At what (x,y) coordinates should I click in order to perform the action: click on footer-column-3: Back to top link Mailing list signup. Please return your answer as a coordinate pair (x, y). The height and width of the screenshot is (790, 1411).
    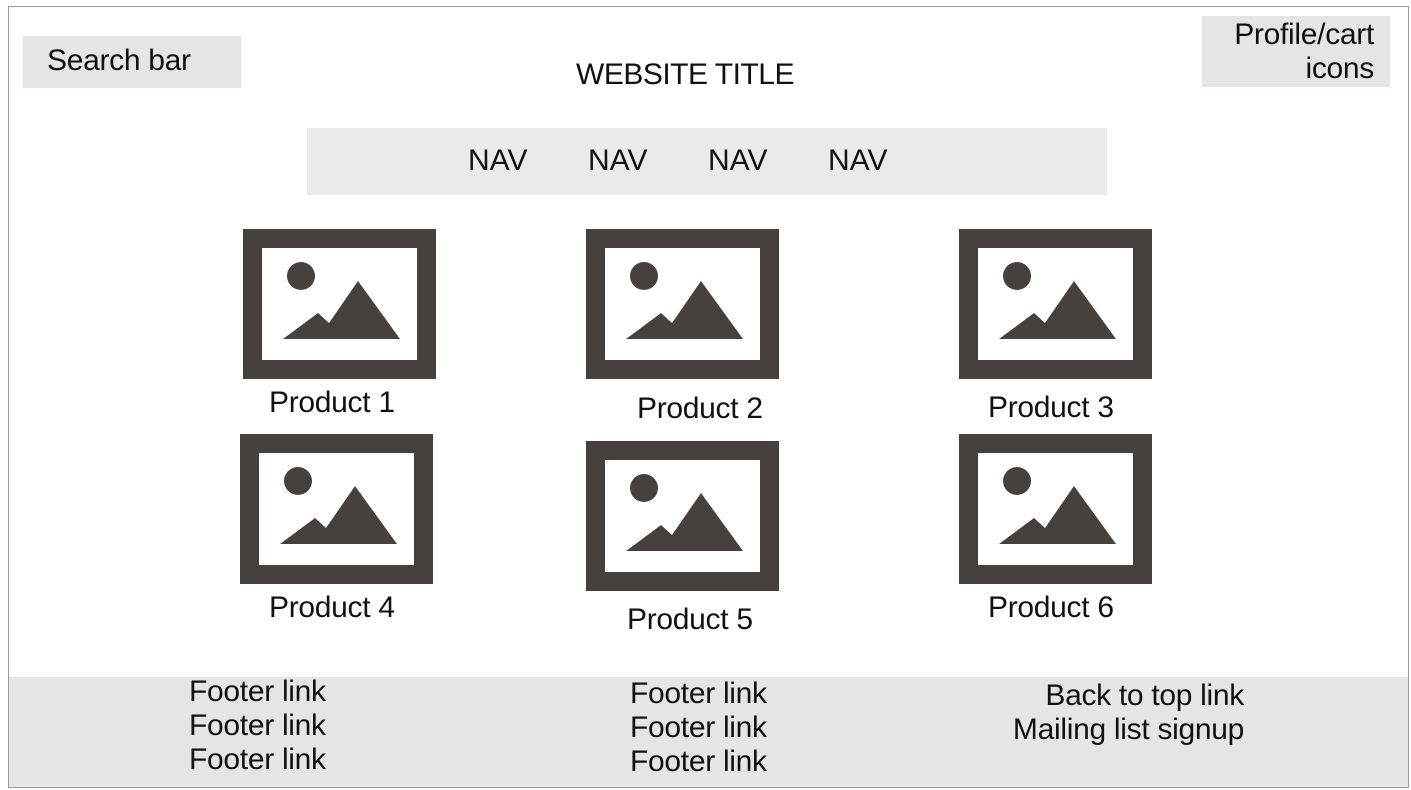
    Looking at the image, I should click on (1121, 713).